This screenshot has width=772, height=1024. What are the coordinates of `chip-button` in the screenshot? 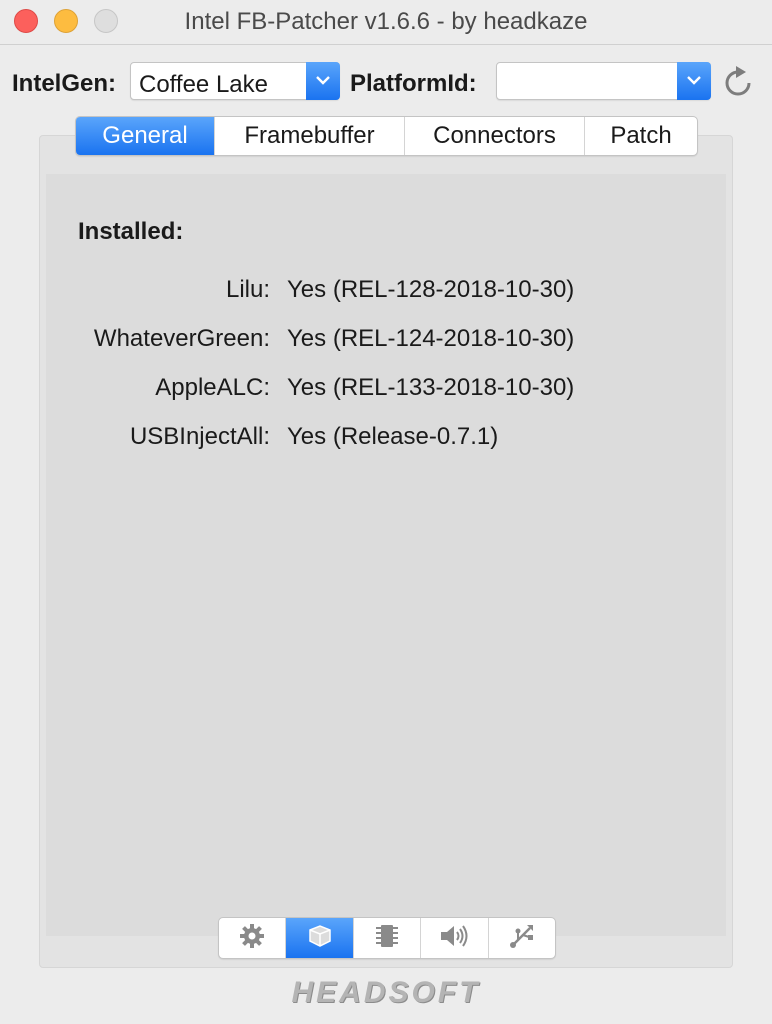 It's located at (388, 938).